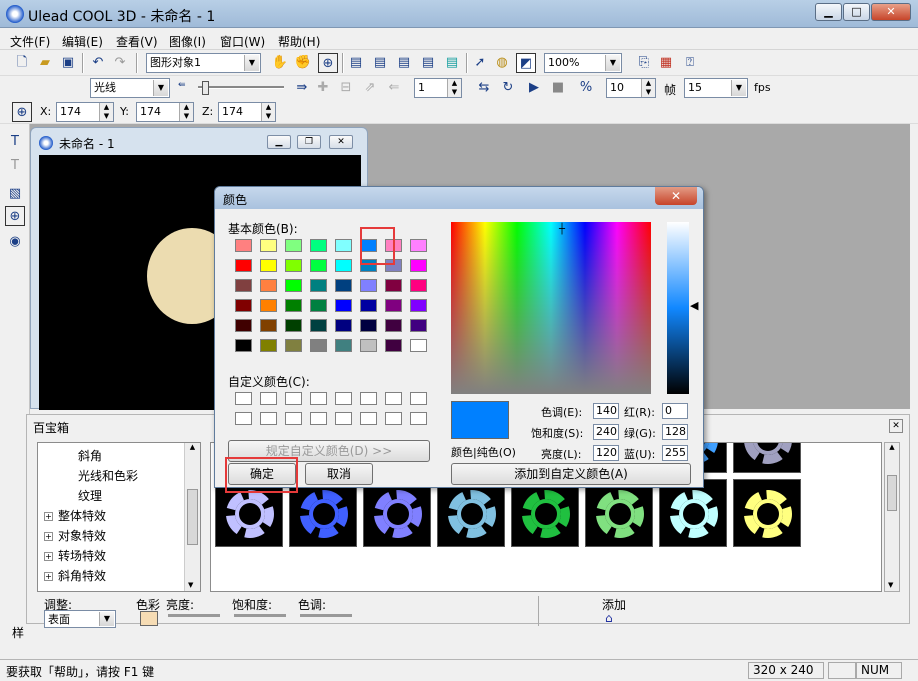  What do you see at coordinates (45, 63) in the screenshot?
I see `open-folder-icon: ▰` at bounding box center [45, 63].